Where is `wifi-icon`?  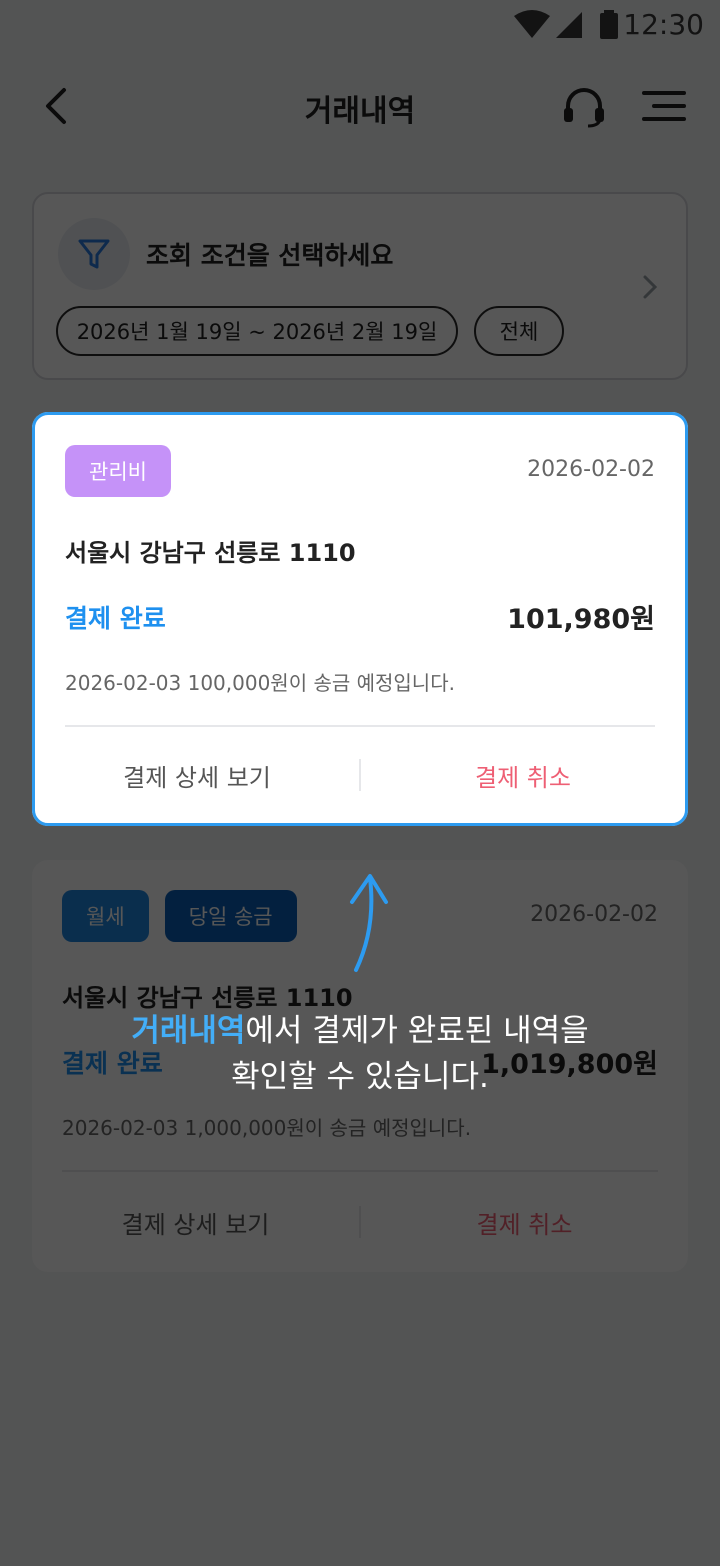
wifi-icon is located at coordinates (532, 24).